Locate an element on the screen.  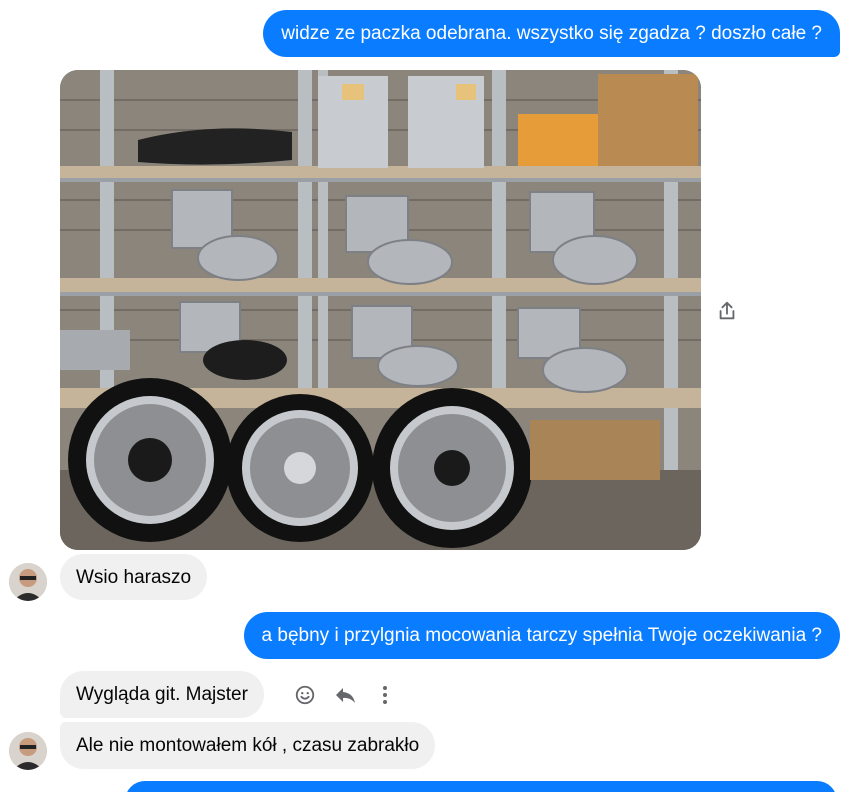
incoming-message: Wygląda git. Majster is located at coordinates (162, 694).